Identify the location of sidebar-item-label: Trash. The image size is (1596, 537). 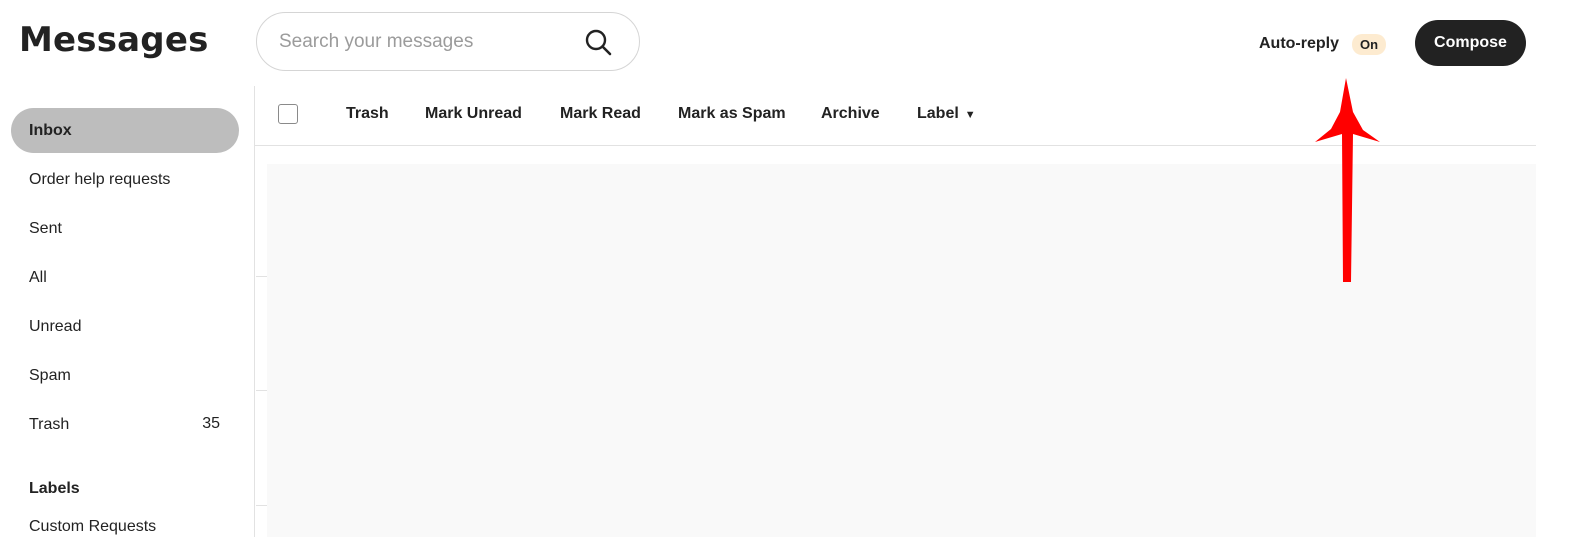
(49, 424).